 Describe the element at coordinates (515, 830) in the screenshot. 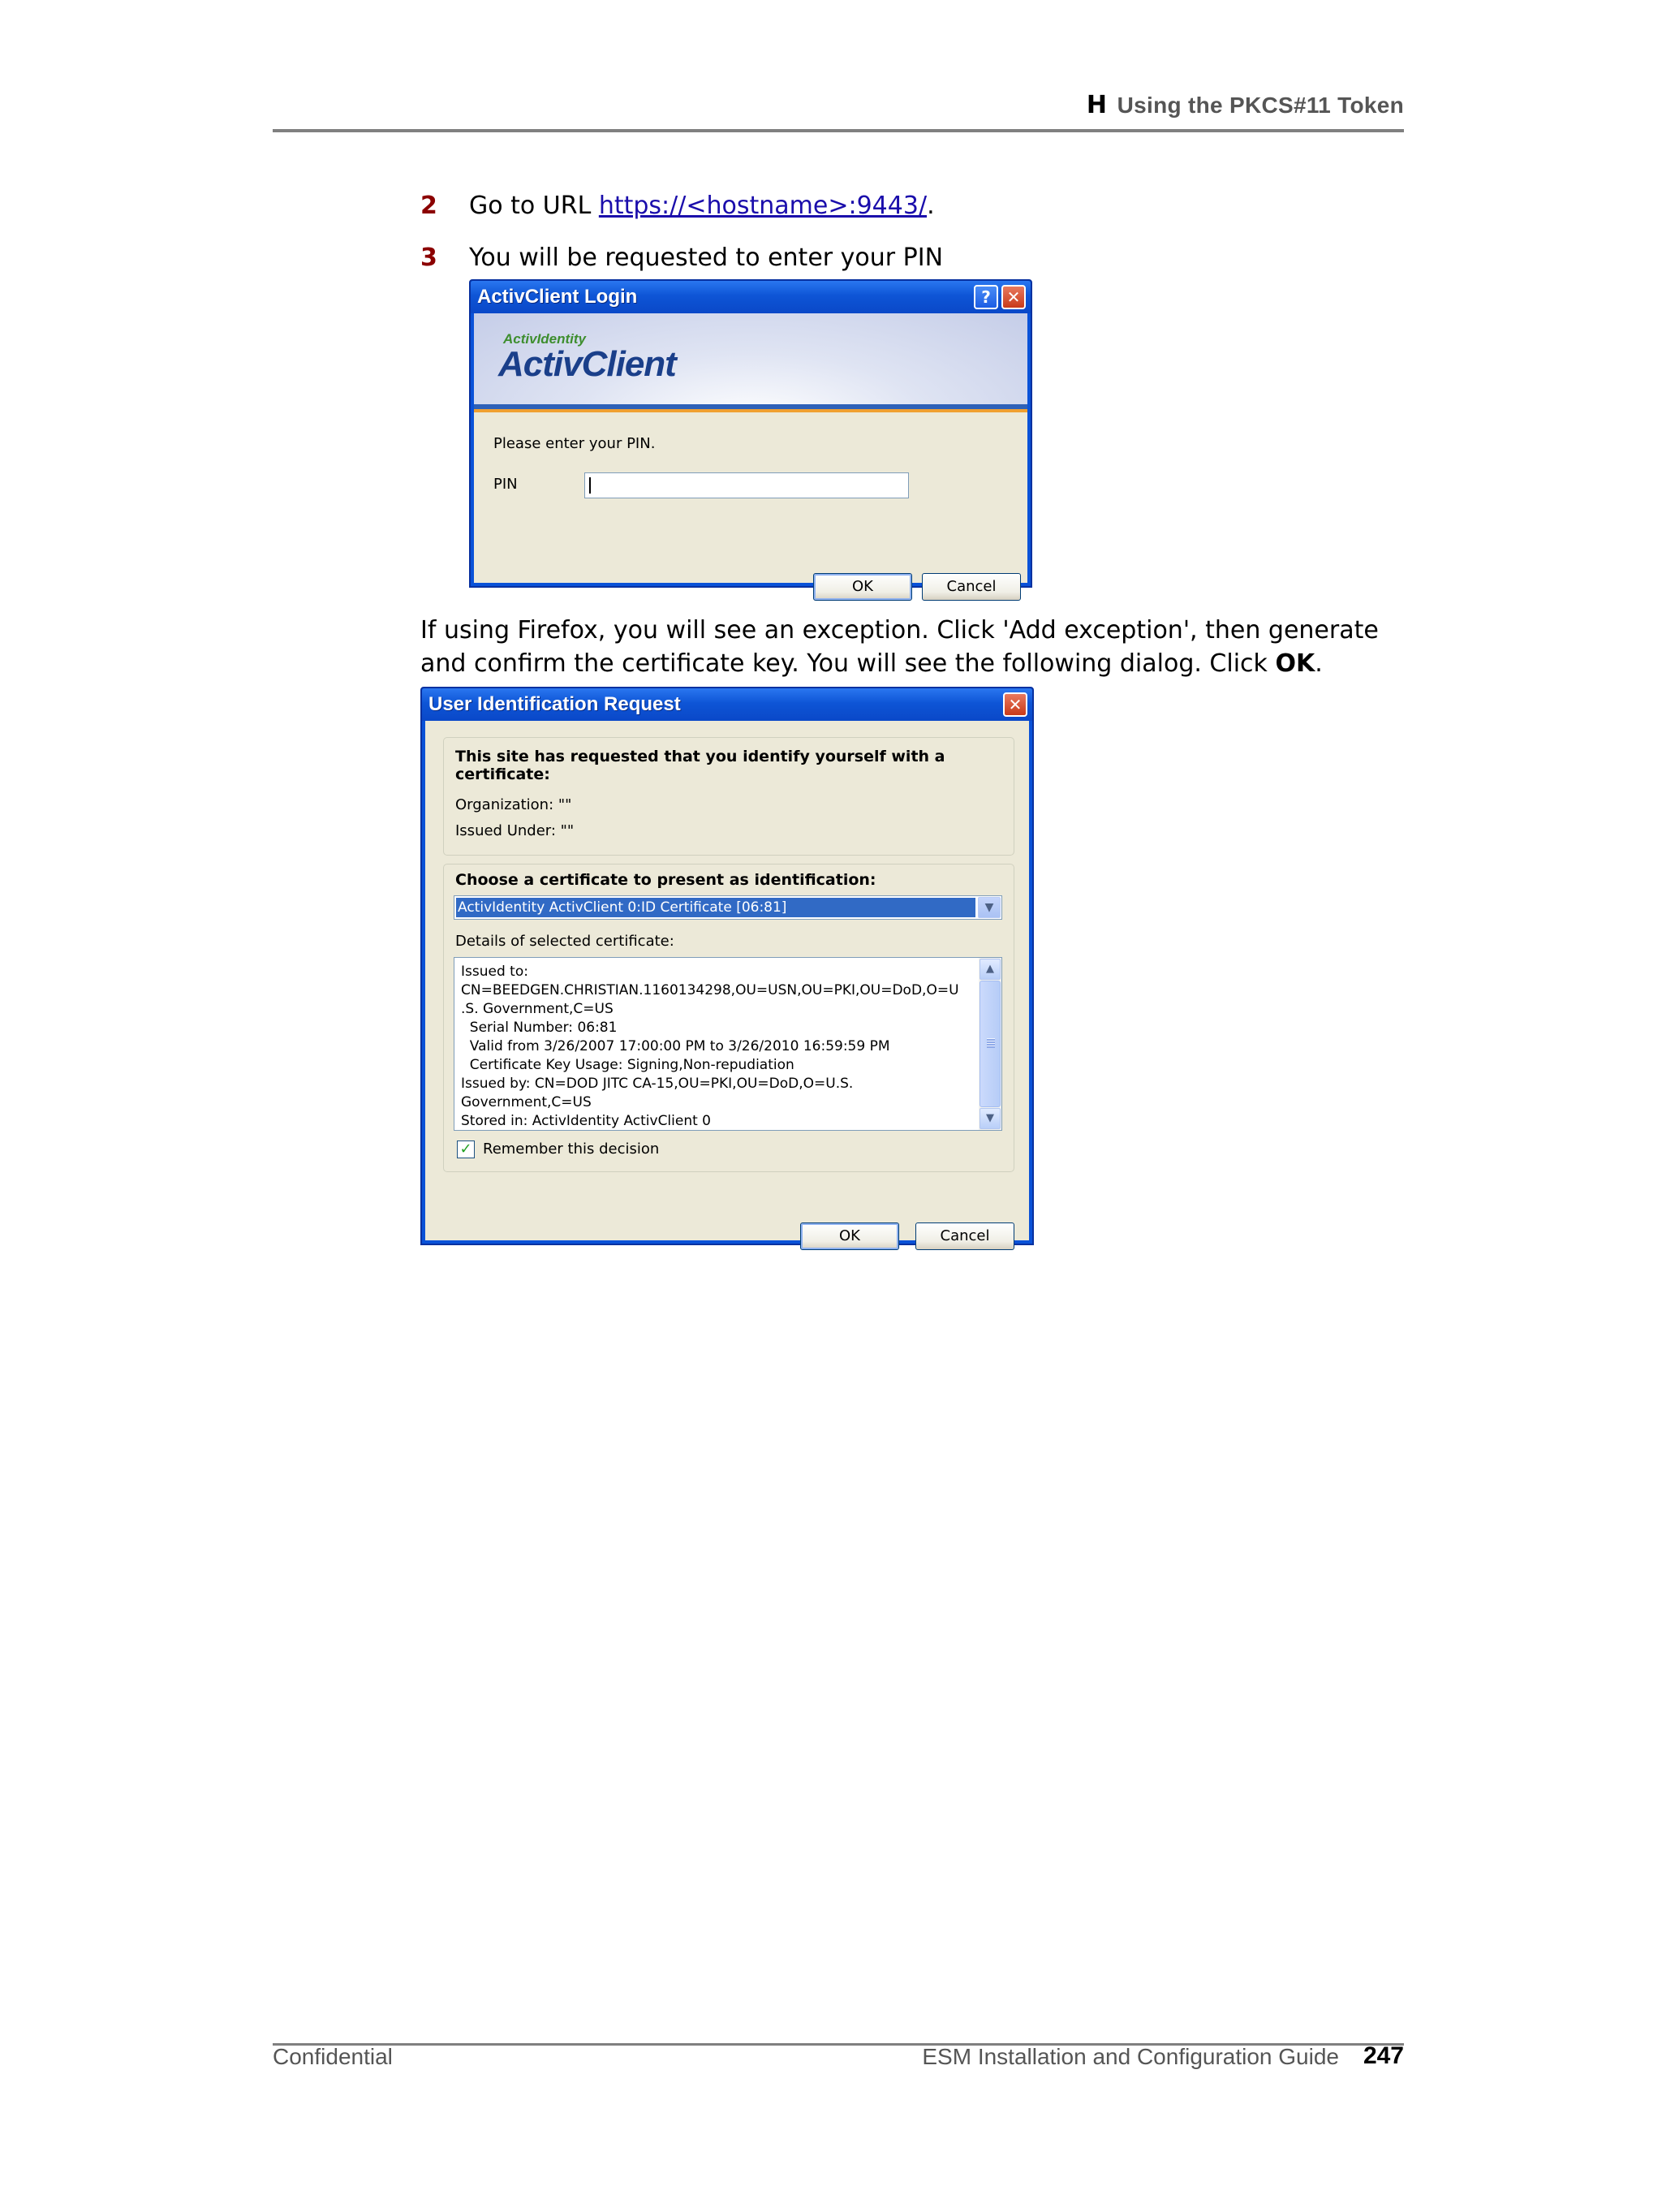

I see `issued-under-label: Issued Under: ""` at that location.